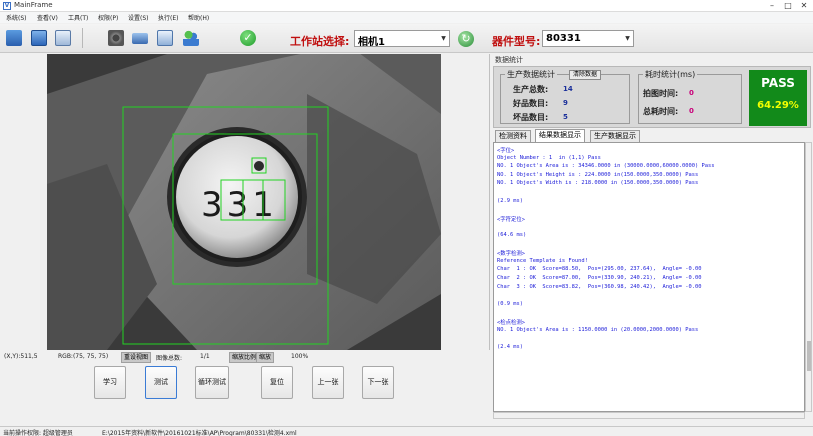 Image resolution: width=813 pixels, height=436 pixels. What do you see at coordinates (248, 38) in the screenshot?
I see `check-icon: ✓` at bounding box center [248, 38].